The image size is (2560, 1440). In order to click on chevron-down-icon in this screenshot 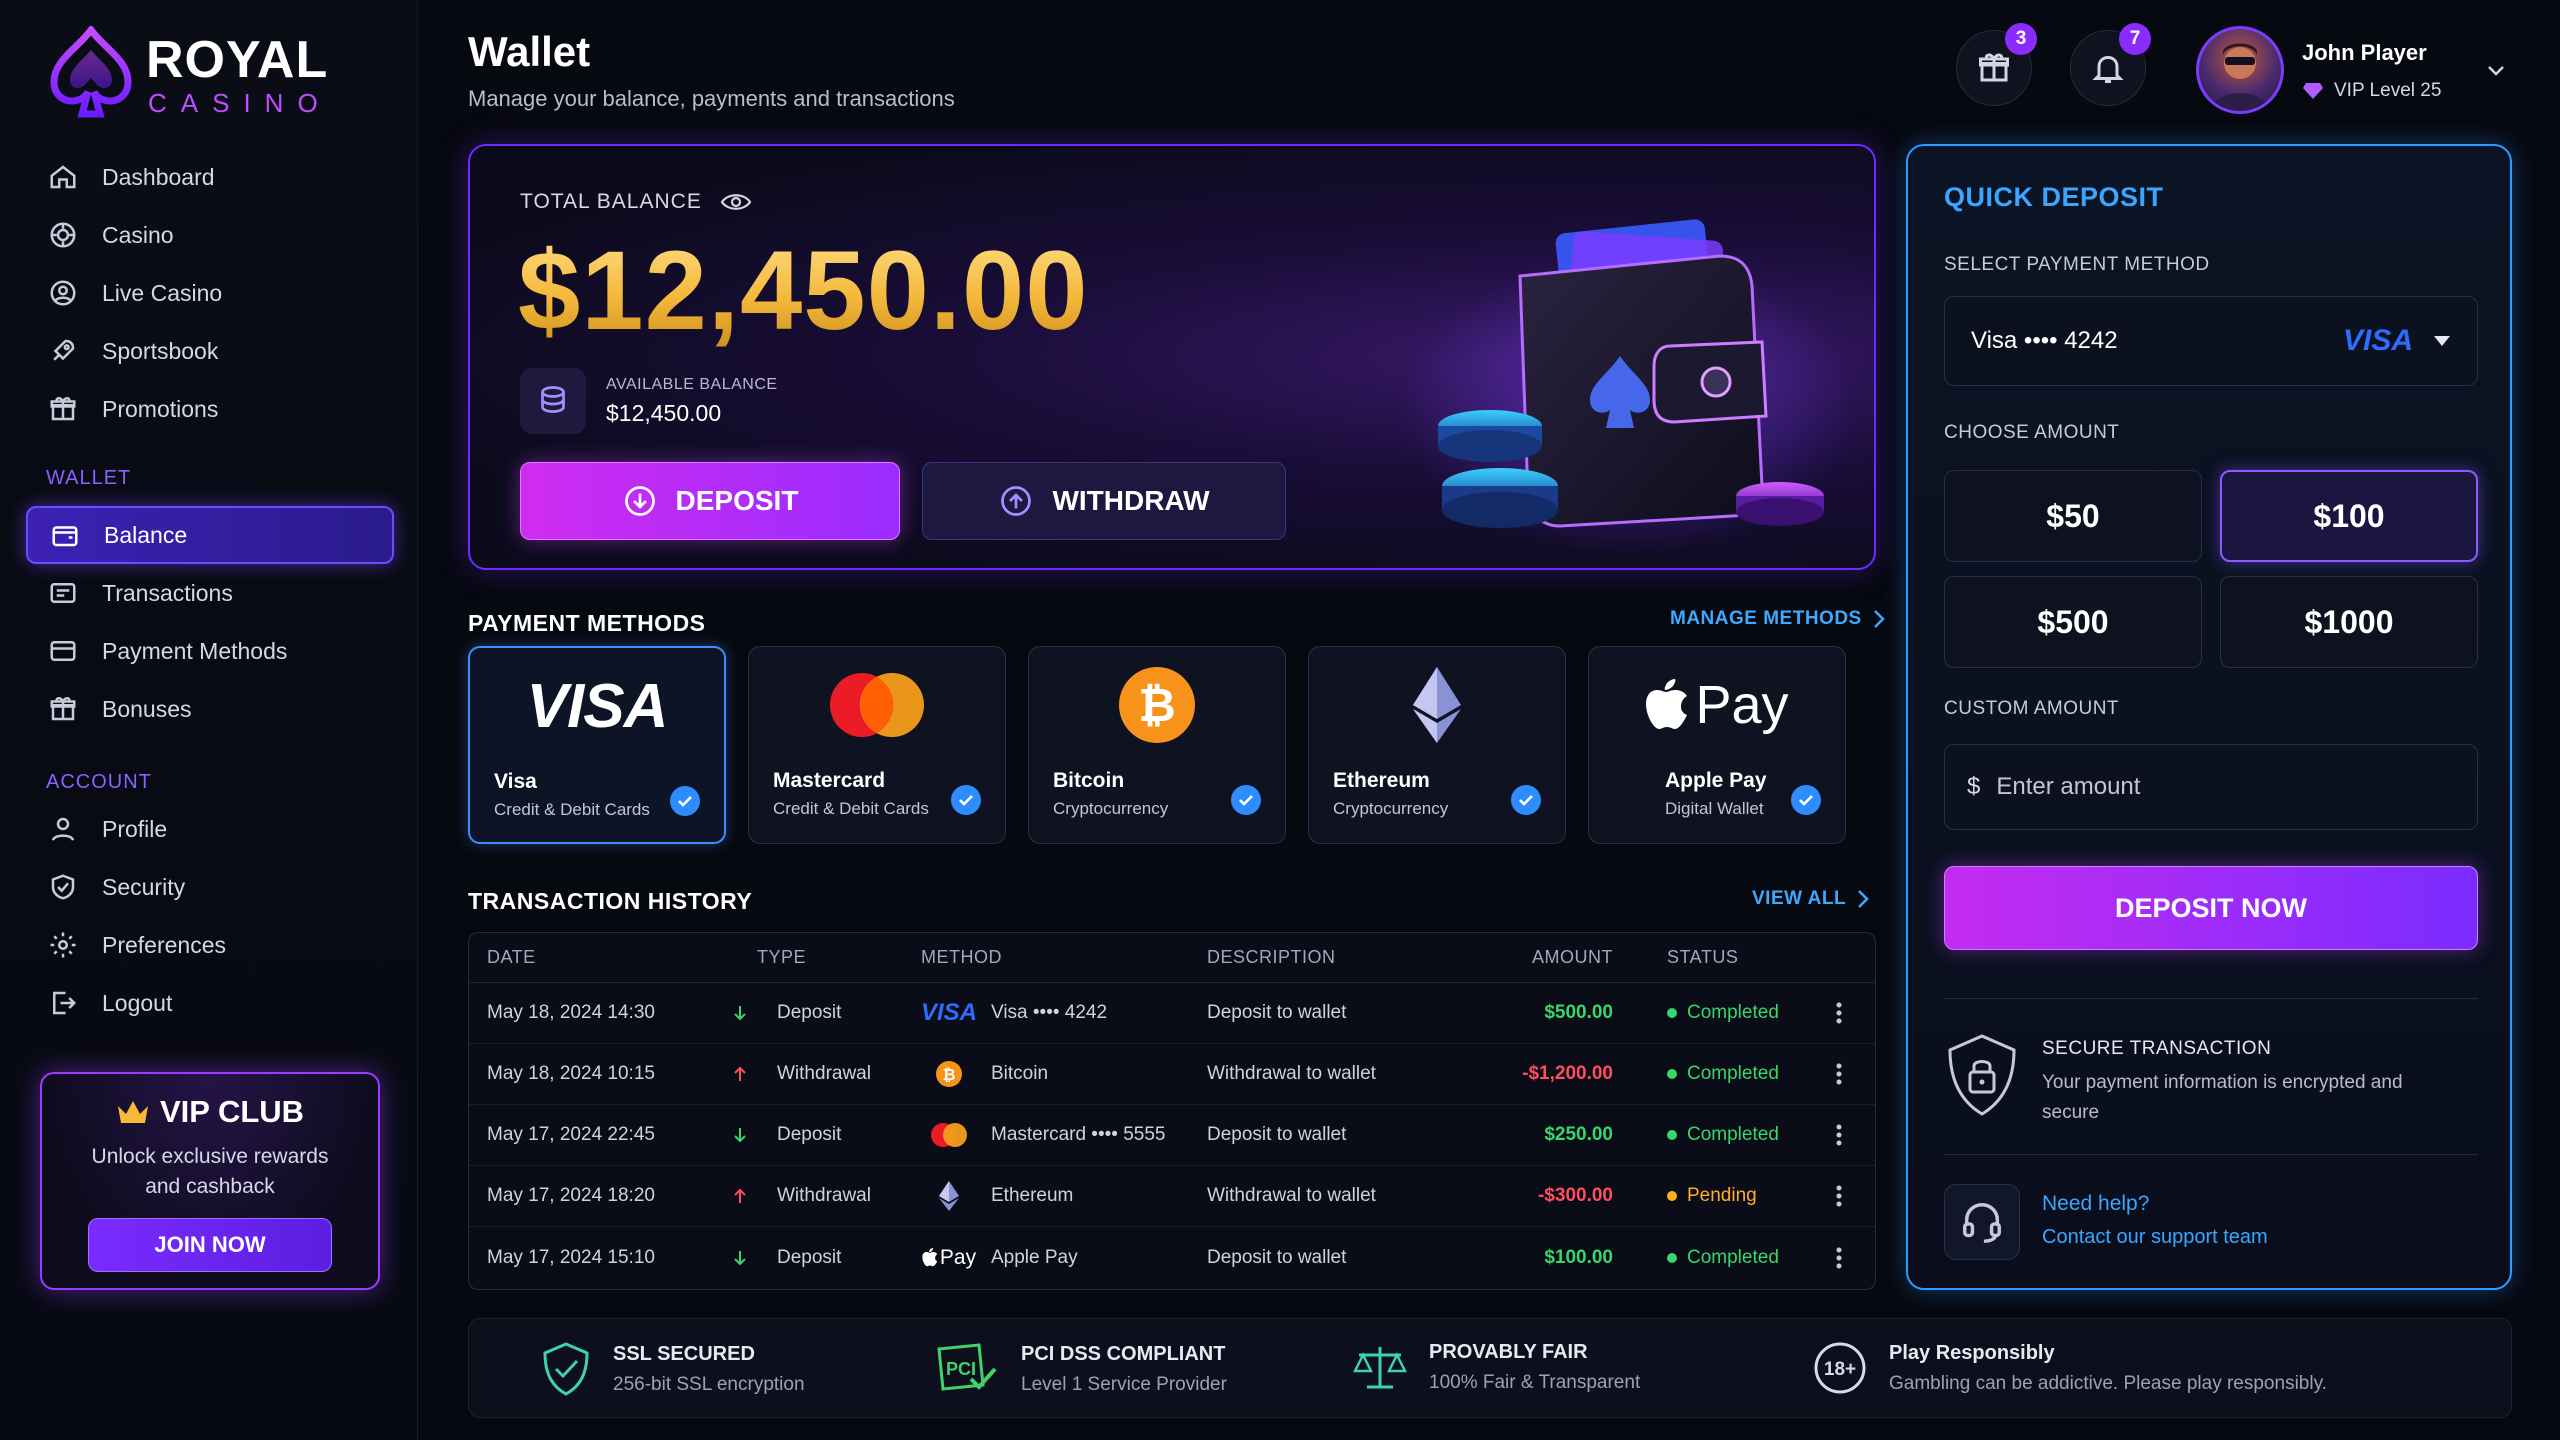, I will do `click(2496, 72)`.